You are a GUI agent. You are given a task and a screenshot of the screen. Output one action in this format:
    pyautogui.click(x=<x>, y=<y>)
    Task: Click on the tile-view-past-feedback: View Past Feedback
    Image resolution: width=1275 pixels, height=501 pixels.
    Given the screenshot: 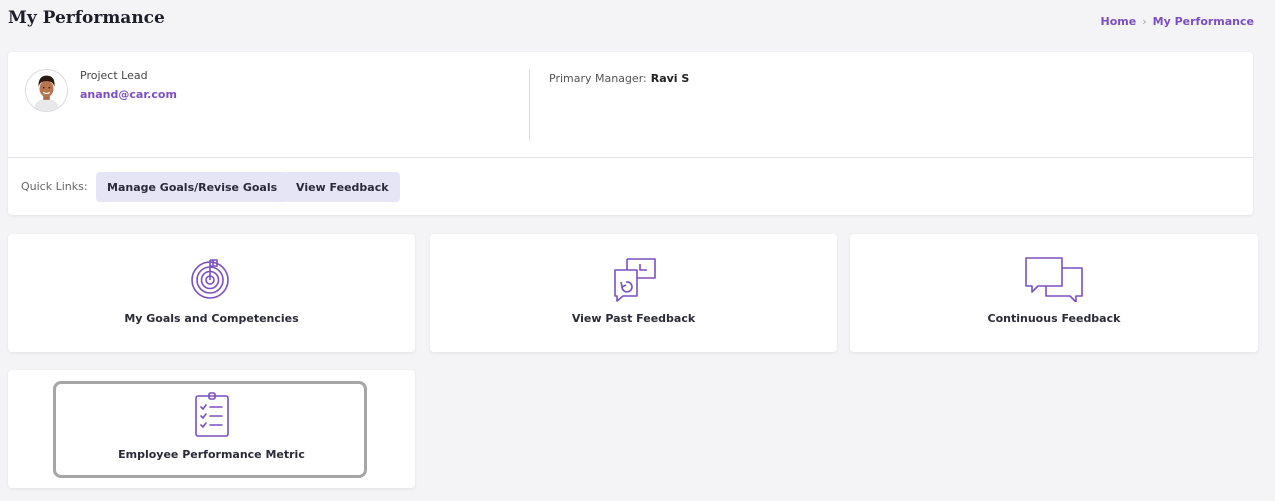 What is the action you would take?
    pyautogui.click(x=633, y=293)
    